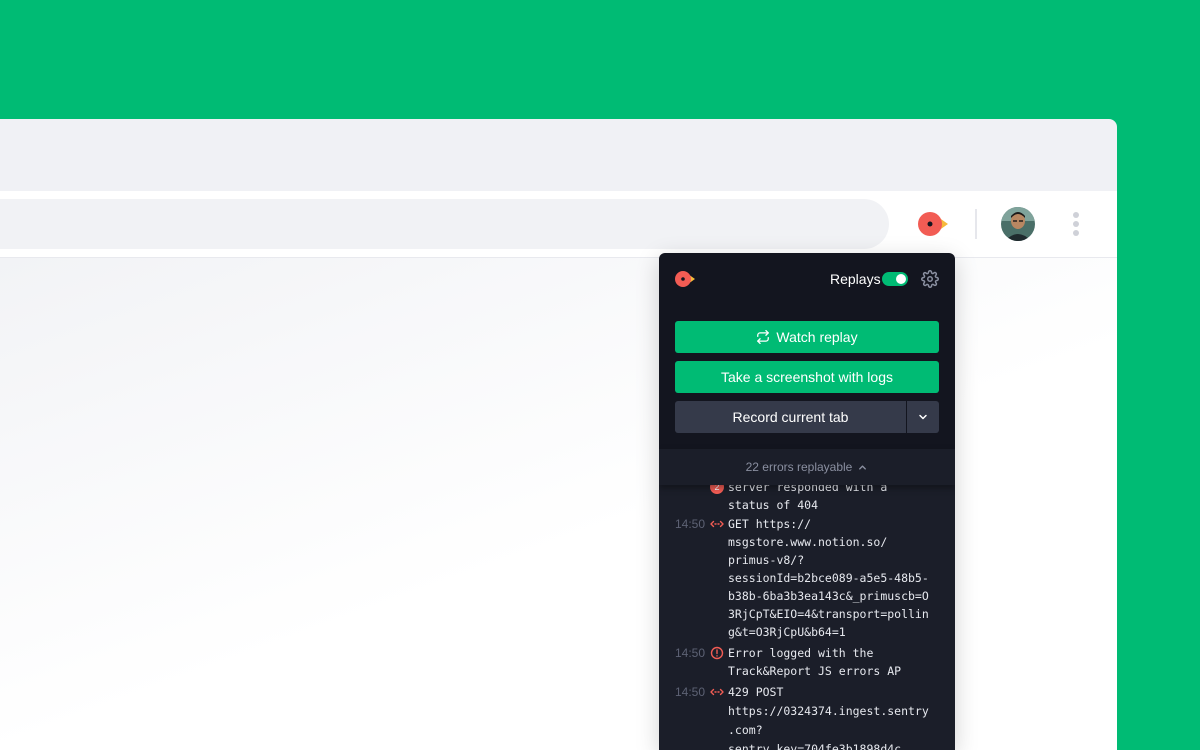 The width and height of the screenshot is (1200, 750). Describe the element at coordinates (763, 337) in the screenshot. I see `replay-icon` at that location.